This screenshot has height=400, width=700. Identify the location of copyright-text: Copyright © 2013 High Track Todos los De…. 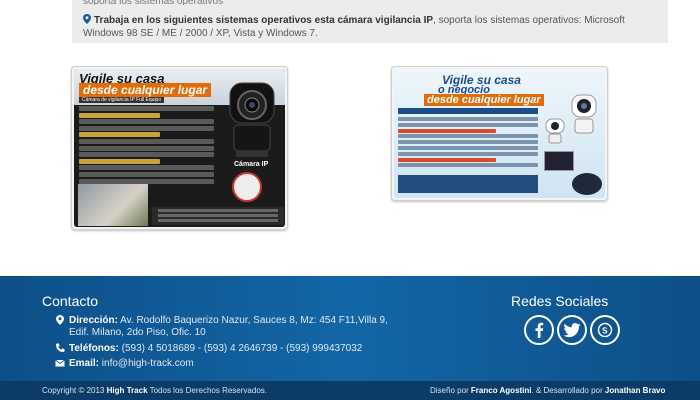
(154, 390).